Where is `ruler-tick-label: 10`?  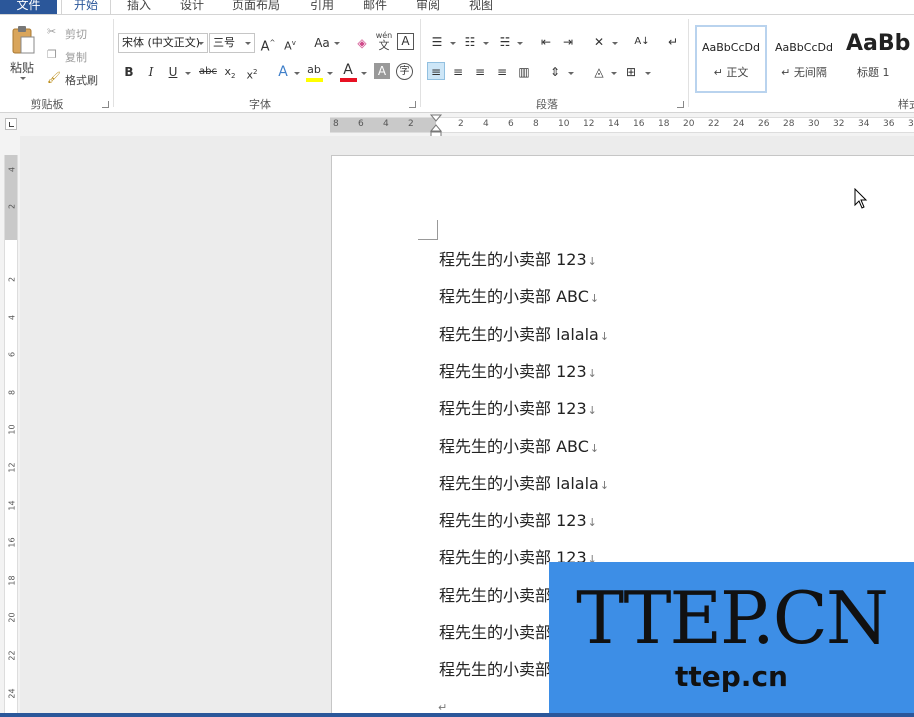 ruler-tick-label: 10 is located at coordinates (12, 429).